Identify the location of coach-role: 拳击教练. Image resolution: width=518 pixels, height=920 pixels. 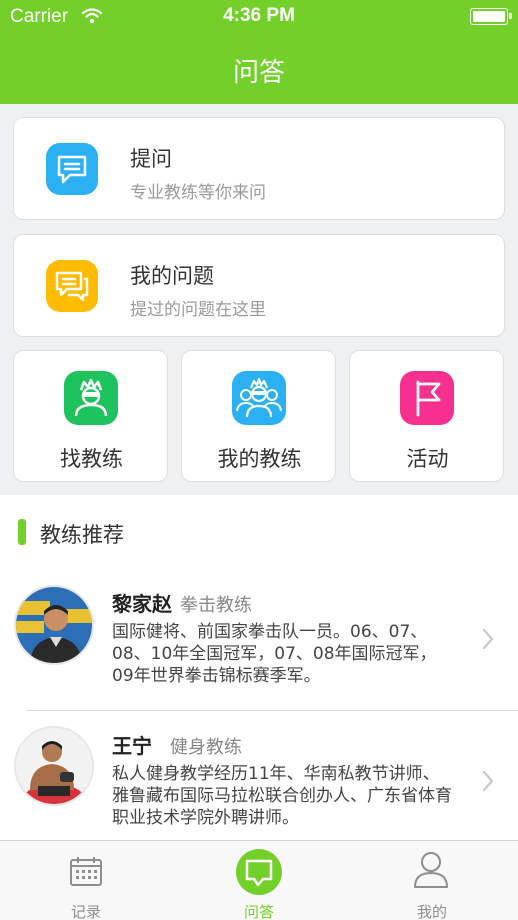
(216, 605).